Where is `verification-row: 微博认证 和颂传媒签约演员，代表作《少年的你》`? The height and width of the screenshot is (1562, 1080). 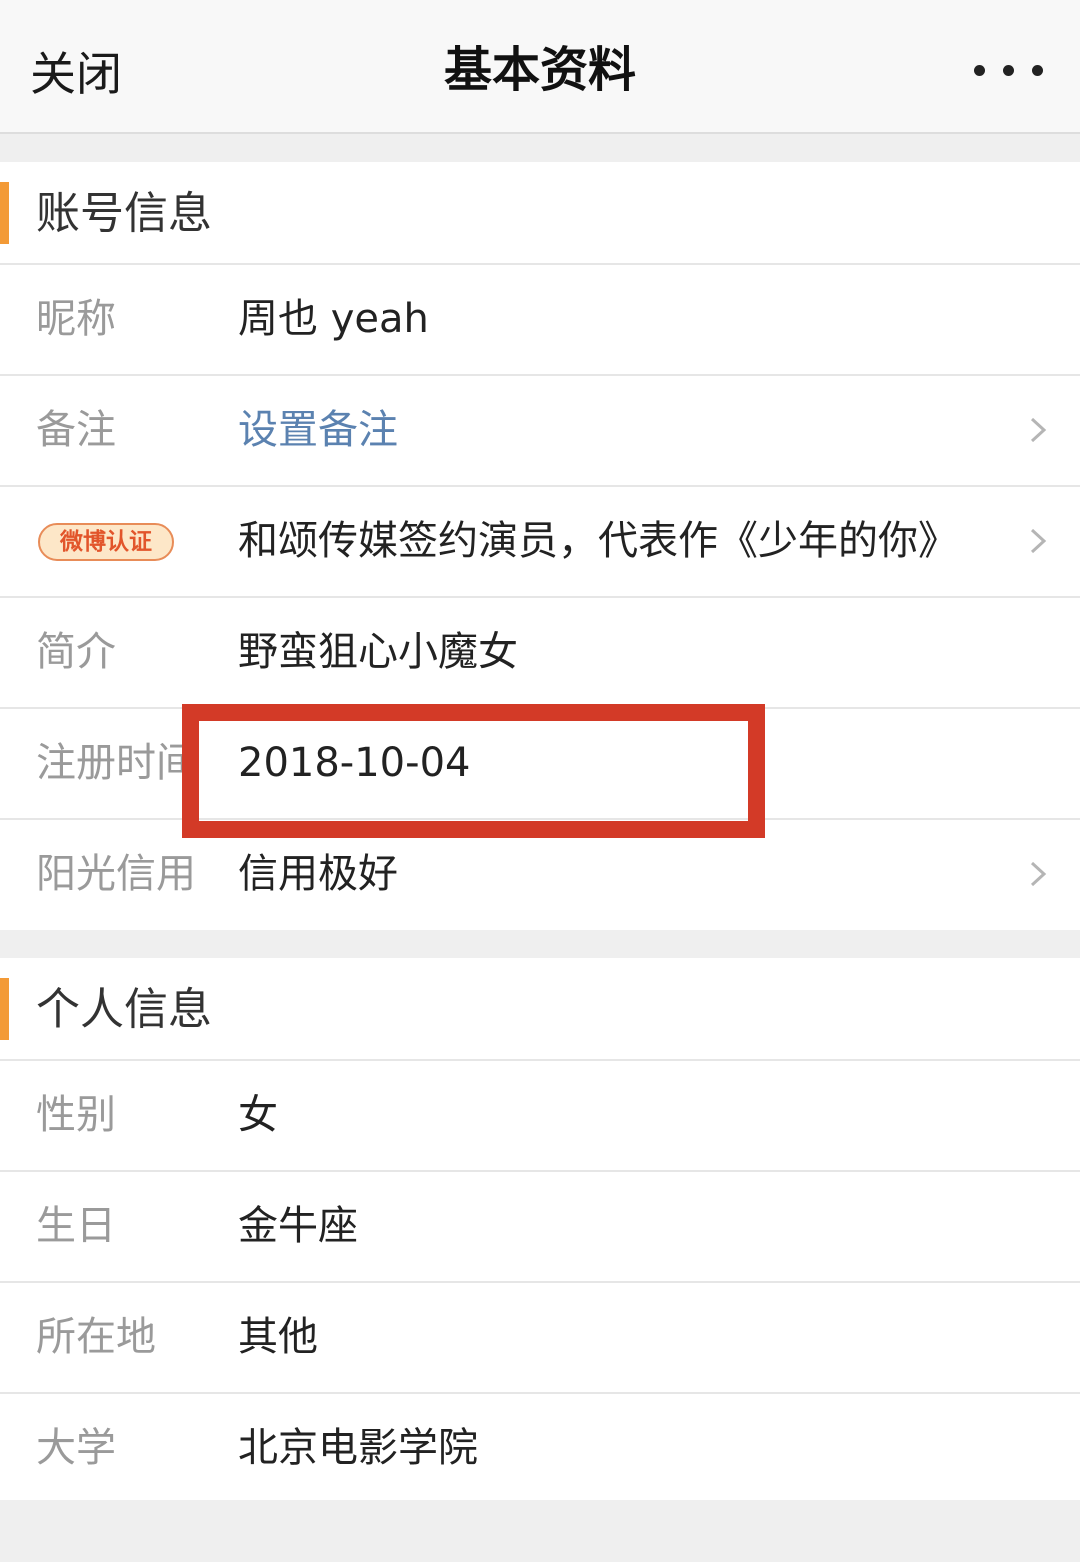 verification-row: 微博认证 和颂传媒签约演员，代表作《少年的你》 is located at coordinates (540, 542).